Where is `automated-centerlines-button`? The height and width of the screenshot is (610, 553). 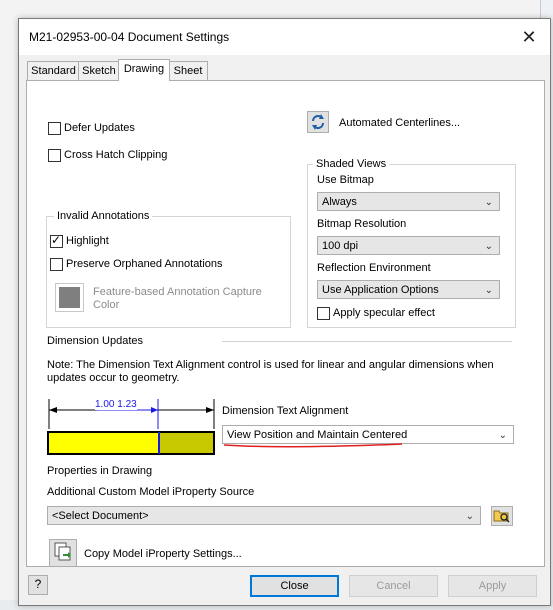 automated-centerlines-button is located at coordinates (318, 122).